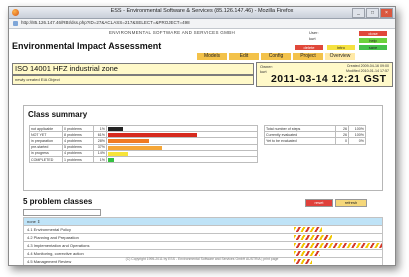  I want to click on menu-config: Config, so click(276, 56).